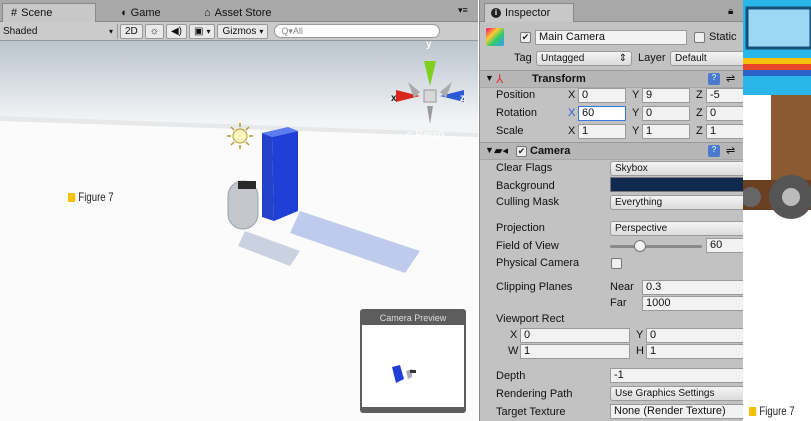  Describe the element at coordinates (611, 79) in the screenshot. I see `transform-component-header: ▼ ⅄ Transform ? ⇌` at that location.